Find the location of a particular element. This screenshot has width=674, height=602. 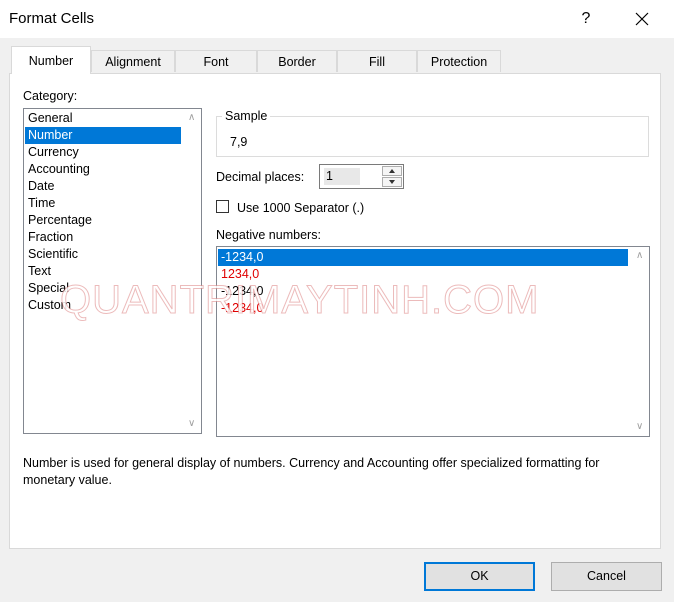

title-bar: Format Cells ? is located at coordinates (337, 19).